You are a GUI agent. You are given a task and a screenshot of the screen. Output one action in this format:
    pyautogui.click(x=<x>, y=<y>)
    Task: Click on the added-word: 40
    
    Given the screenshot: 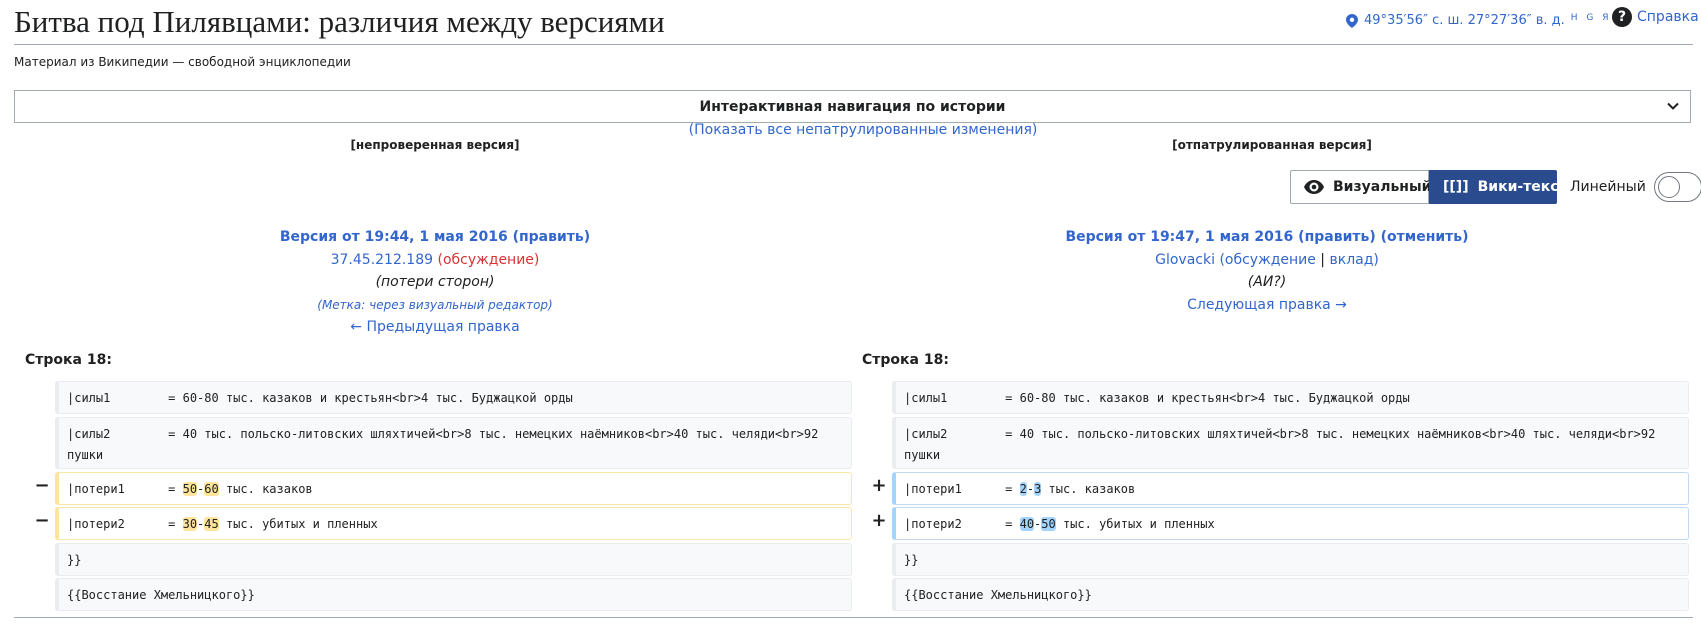 What is the action you would take?
    pyautogui.click(x=1027, y=524)
    